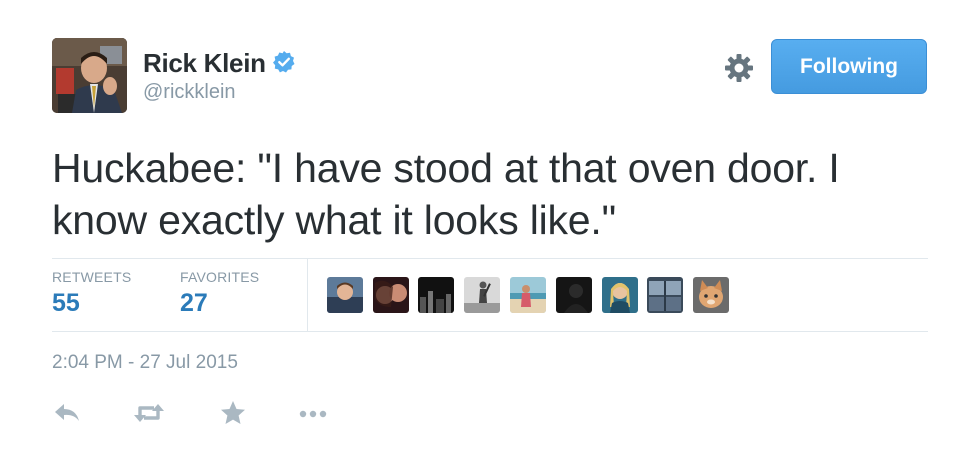 The width and height of the screenshot is (980, 457). What do you see at coordinates (89, 75) in the screenshot?
I see `avatar` at bounding box center [89, 75].